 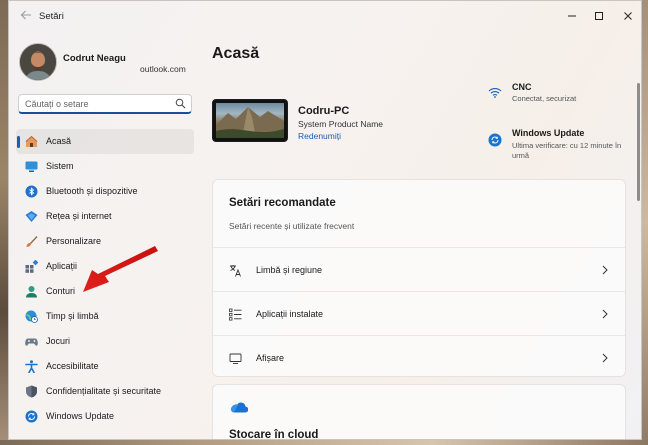 What do you see at coordinates (58, 341) in the screenshot?
I see `sidebar-item-label: Jocuri` at bounding box center [58, 341].